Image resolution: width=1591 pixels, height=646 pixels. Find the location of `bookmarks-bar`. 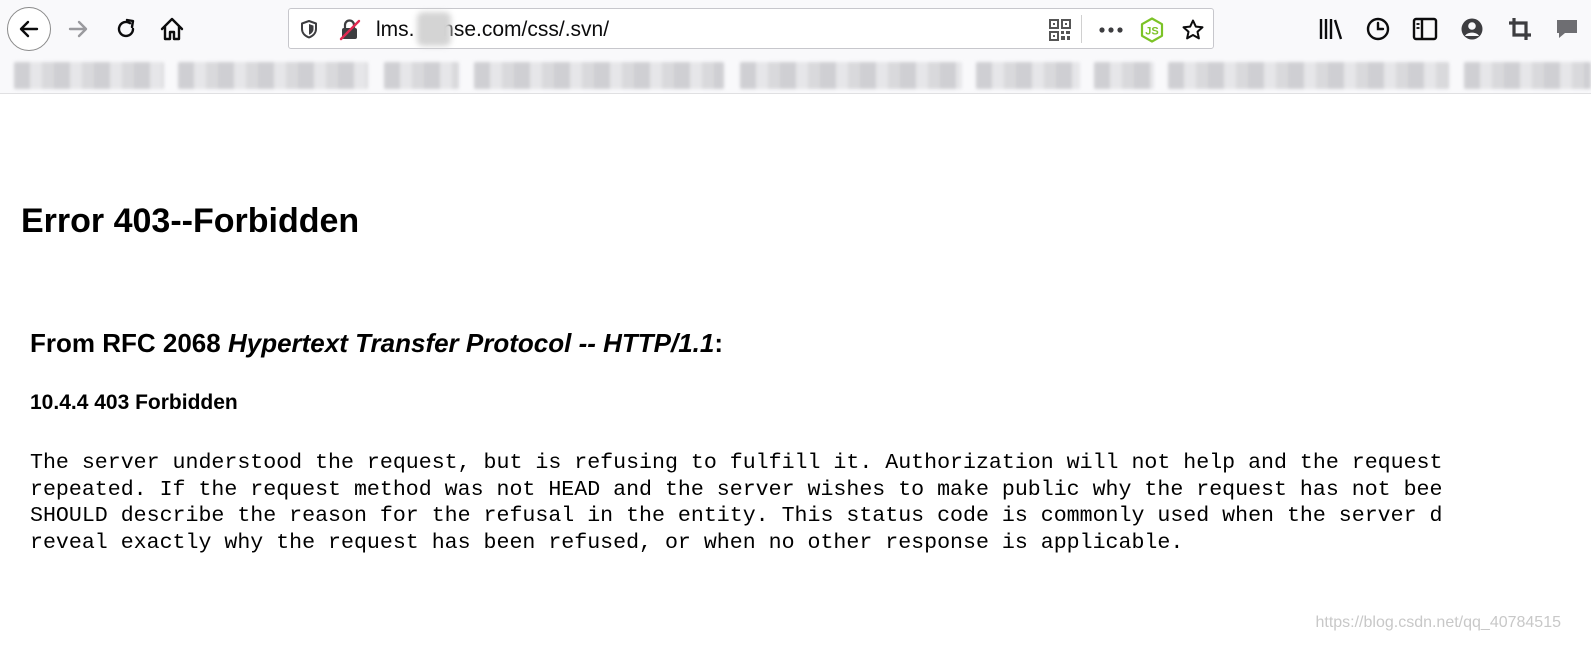

bookmarks-bar is located at coordinates (795, 76).